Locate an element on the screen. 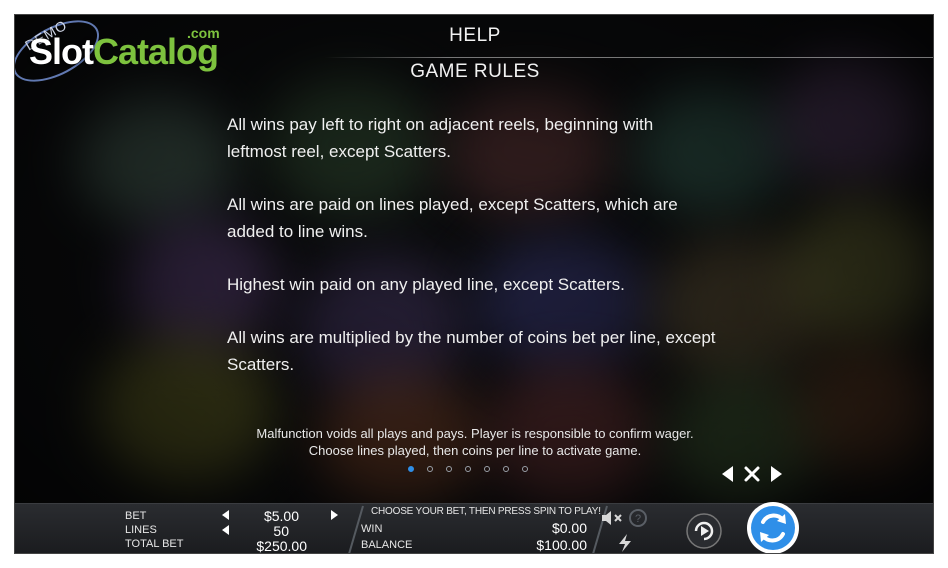 The width and height of the screenshot is (948, 568). page-indicator is located at coordinates (468, 471).